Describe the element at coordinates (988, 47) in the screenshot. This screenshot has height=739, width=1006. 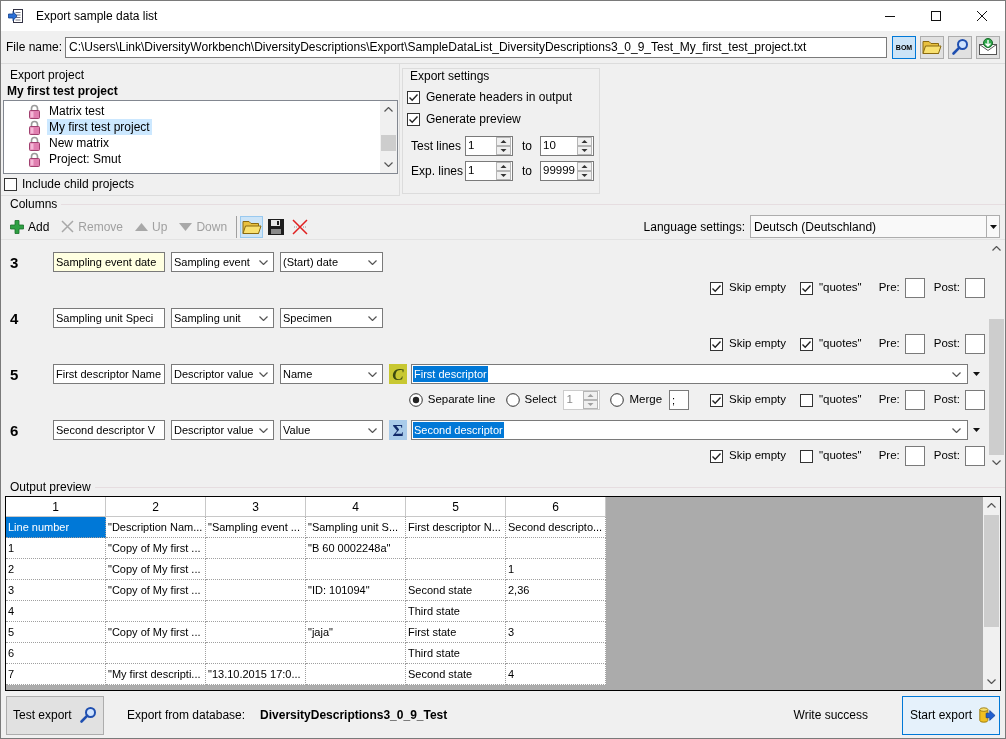
I see `mail-button` at that location.